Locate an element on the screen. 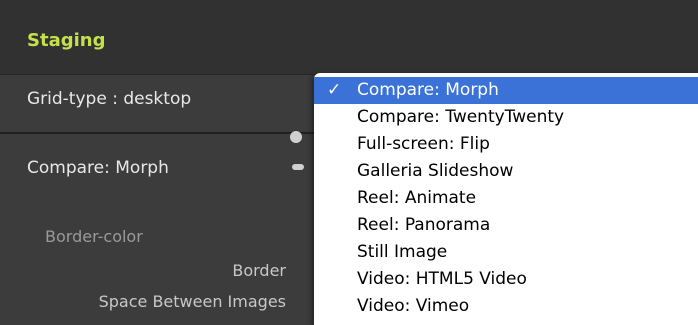  space-between-images-label: Space Between Images is located at coordinates (192, 301).